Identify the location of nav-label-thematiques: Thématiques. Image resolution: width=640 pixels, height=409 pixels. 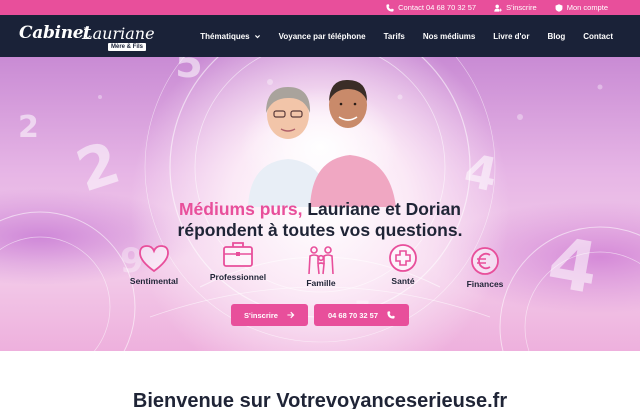
(225, 36).